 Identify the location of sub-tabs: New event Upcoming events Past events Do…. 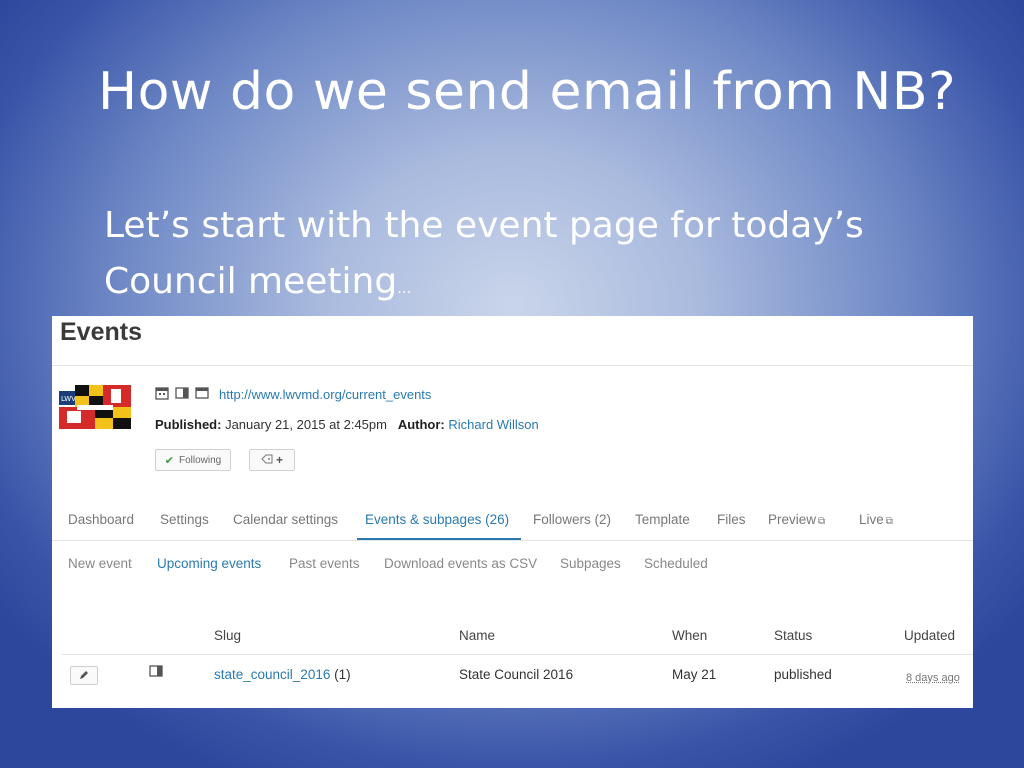
(512, 566).